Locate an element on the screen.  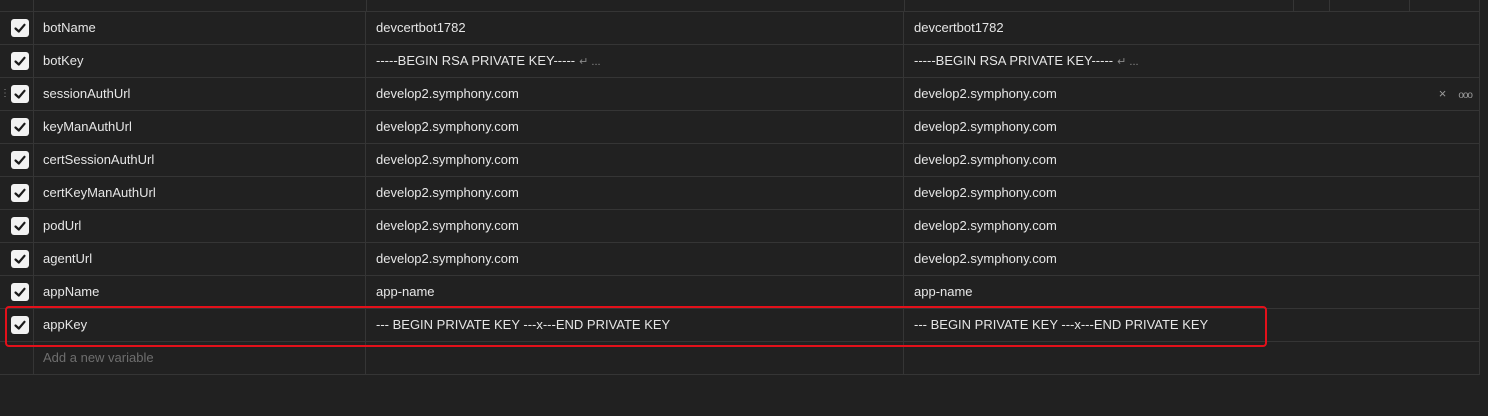
new-variable-input: Add a new variable is located at coordinates (200, 358).